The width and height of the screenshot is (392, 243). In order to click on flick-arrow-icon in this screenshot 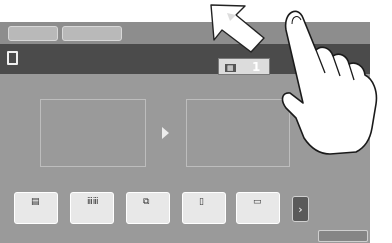, I will do `click(237, 28)`.